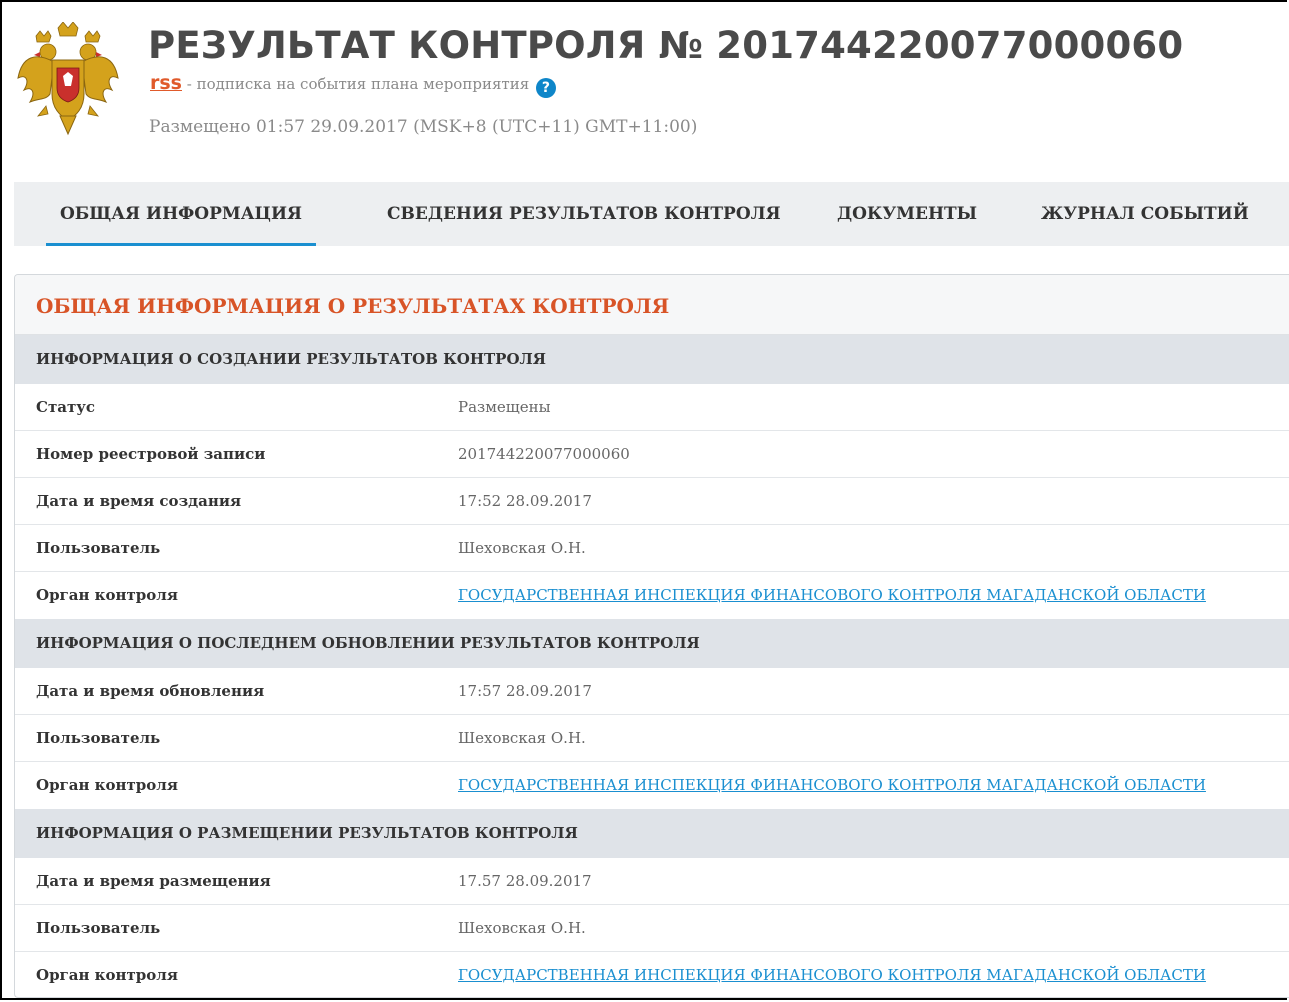 Image resolution: width=1289 pixels, height=1002 pixels. I want to click on tab-documents: ДОКУМЕНТЫ, so click(907, 214).